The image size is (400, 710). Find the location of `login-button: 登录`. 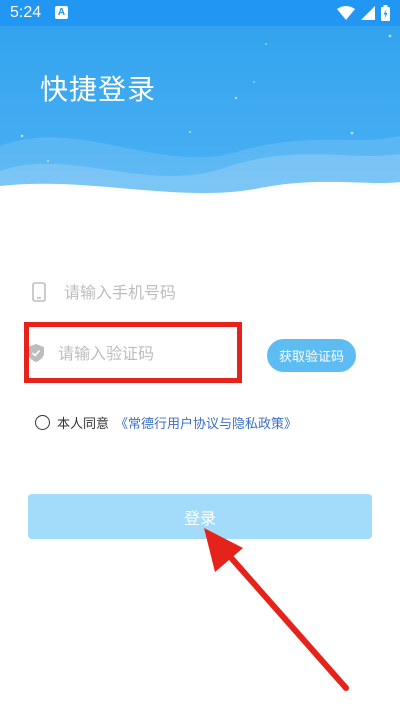

login-button: 登录 is located at coordinates (200, 516).